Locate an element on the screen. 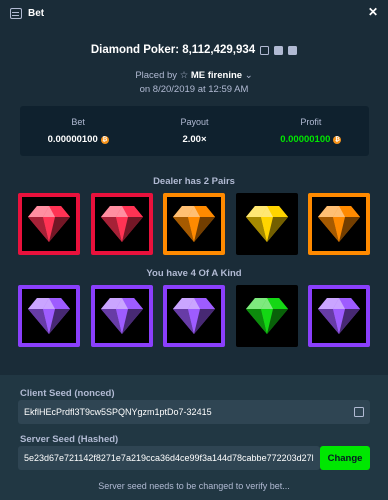  modal-header: Bet ✕ is located at coordinates (194, 13).